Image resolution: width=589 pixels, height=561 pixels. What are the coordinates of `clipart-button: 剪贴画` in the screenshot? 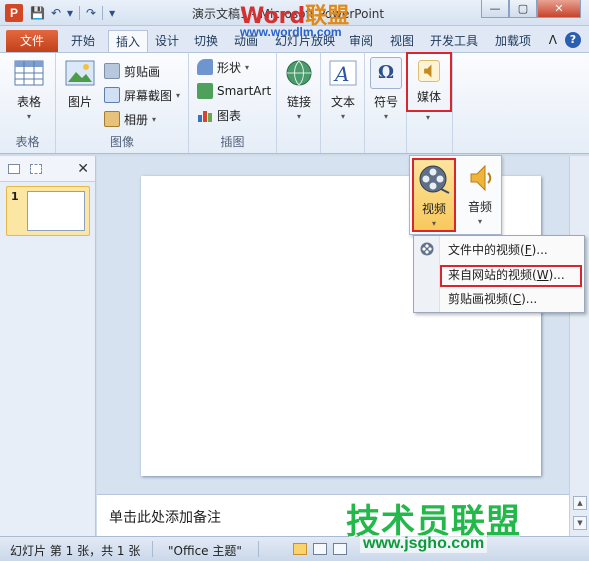 It's located at (132, 71).